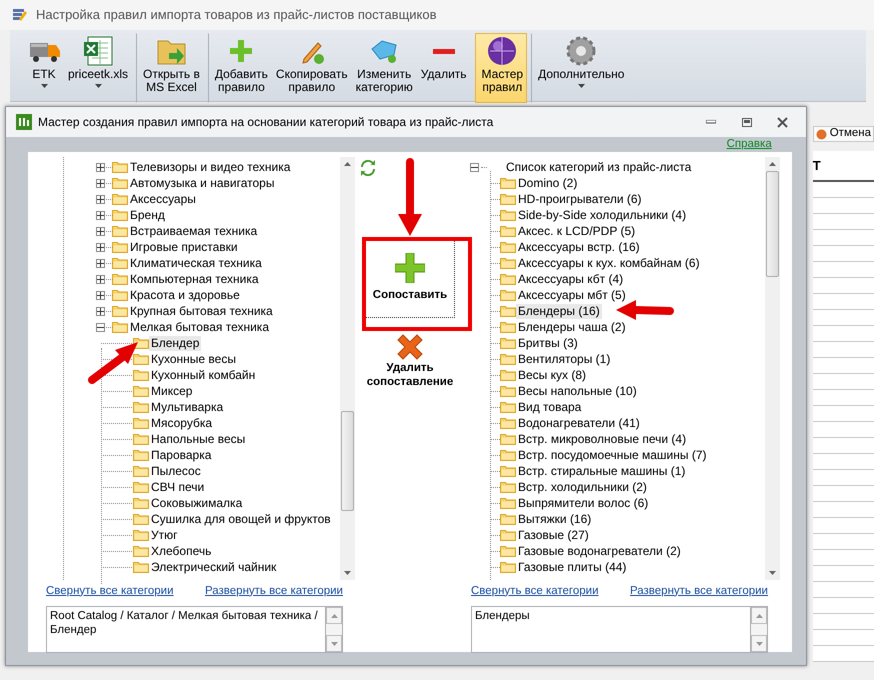 The image size is (874, 680). Describe the element at coordinates (548, 343) in the screenshot. I see `tree-item: Бритвы (3)` at that location.